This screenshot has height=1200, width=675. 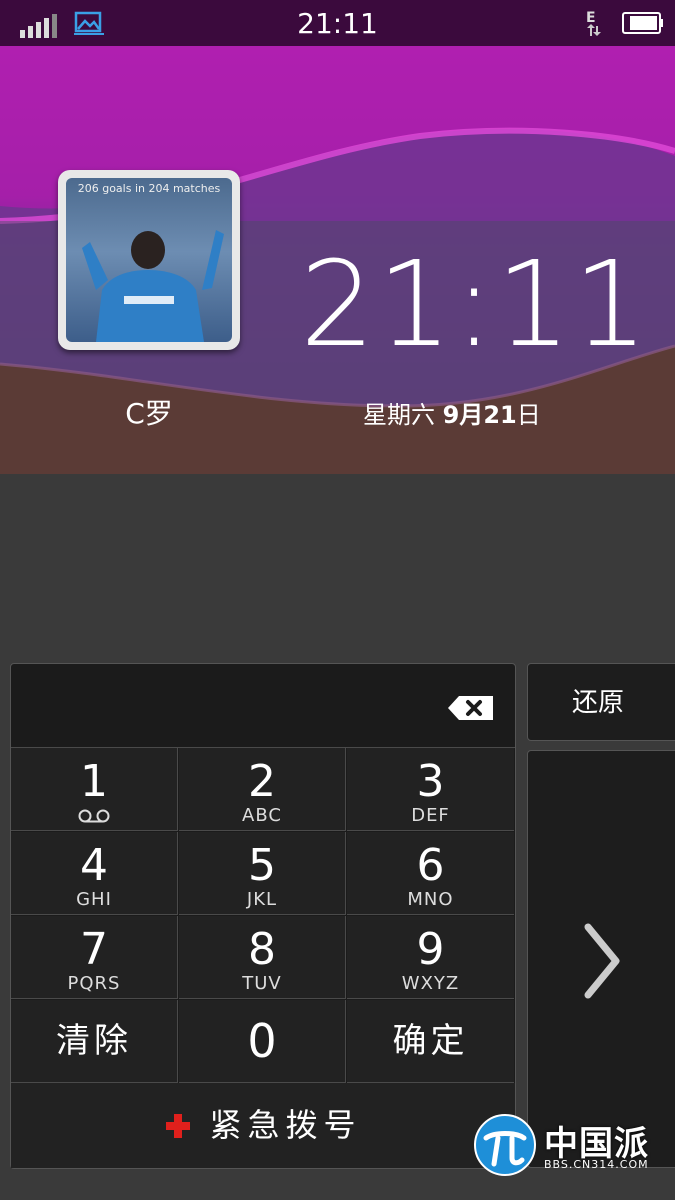 I want to click on next-button, so click(x=601, y=959).